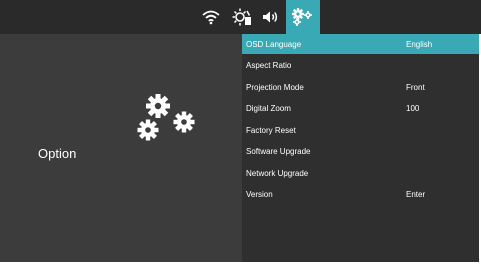 Image resolution: width=481 pixels, height=266 pixels. Describe the element at coordinates (303, 17) in the screenshot. I see `option-gears-icon` at that location.